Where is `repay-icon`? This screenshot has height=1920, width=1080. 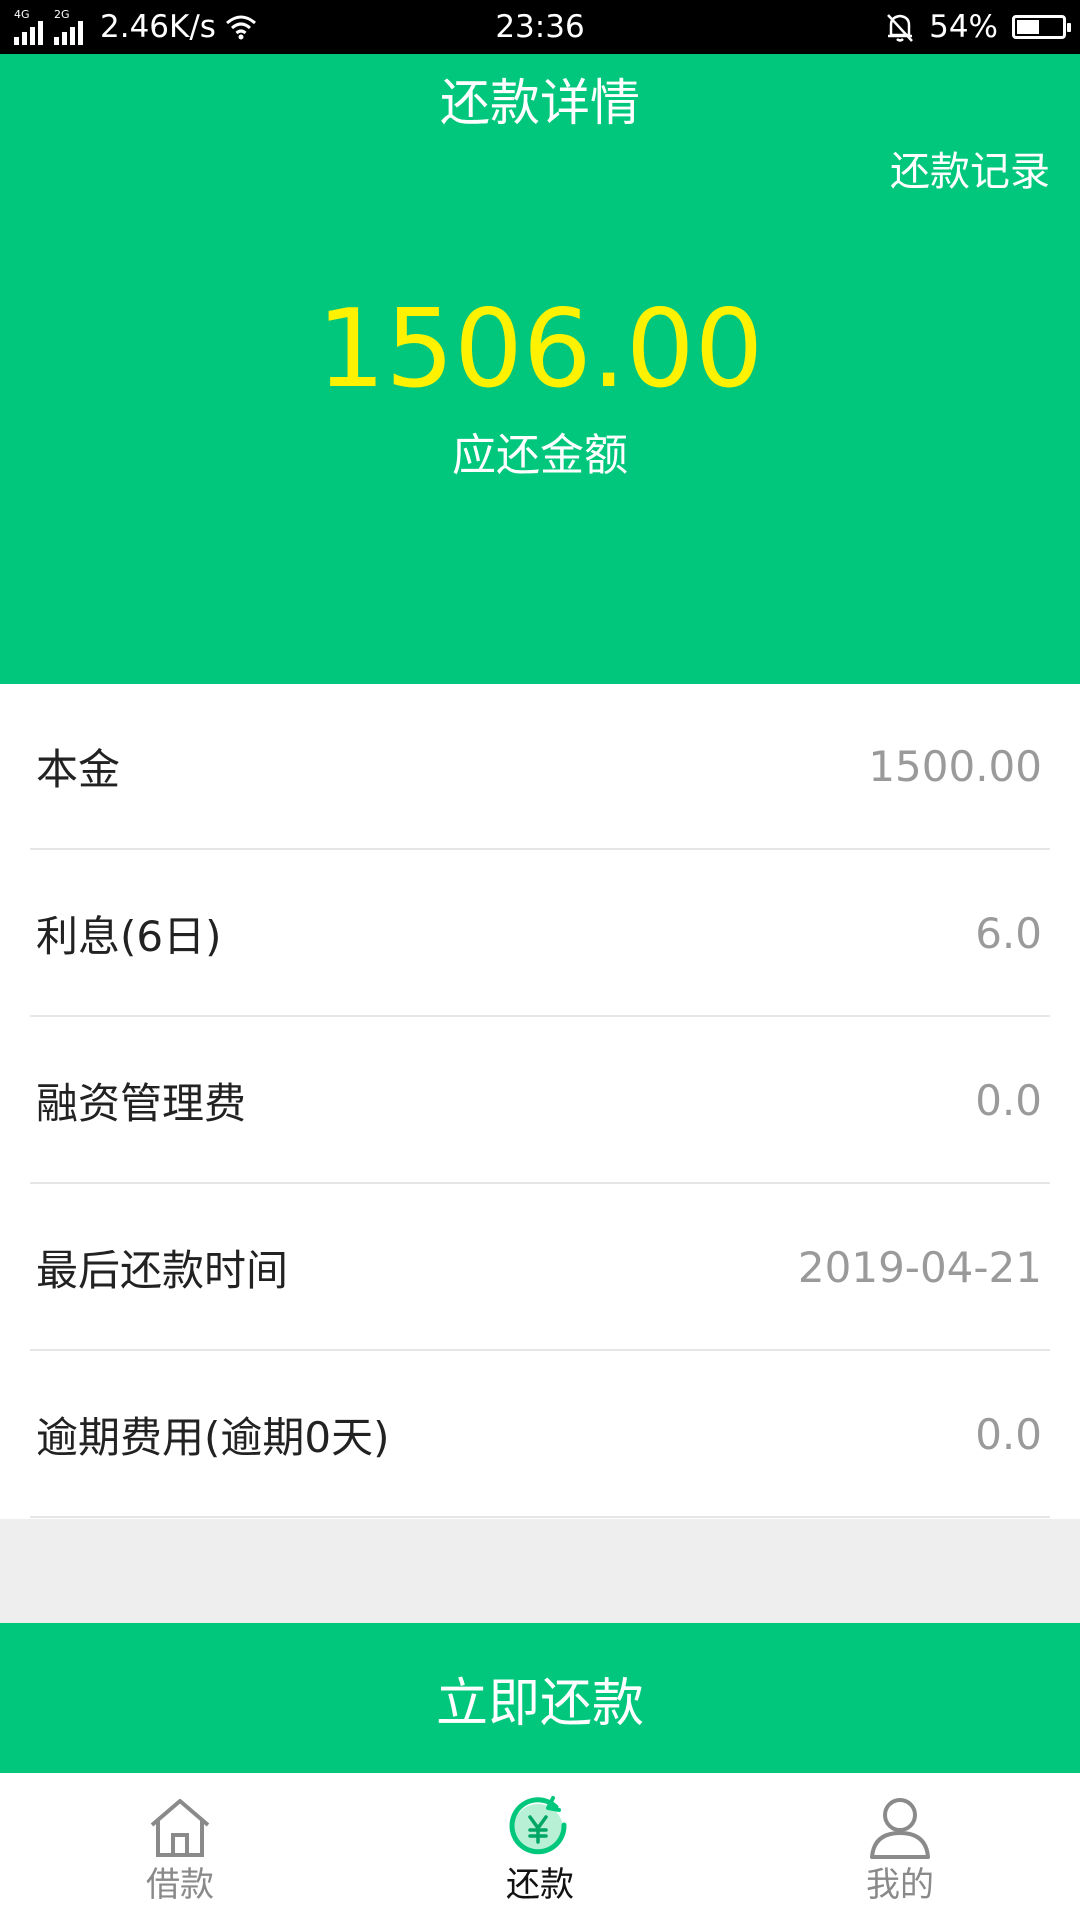 repay-icon is located at coordinates (538, 1825).